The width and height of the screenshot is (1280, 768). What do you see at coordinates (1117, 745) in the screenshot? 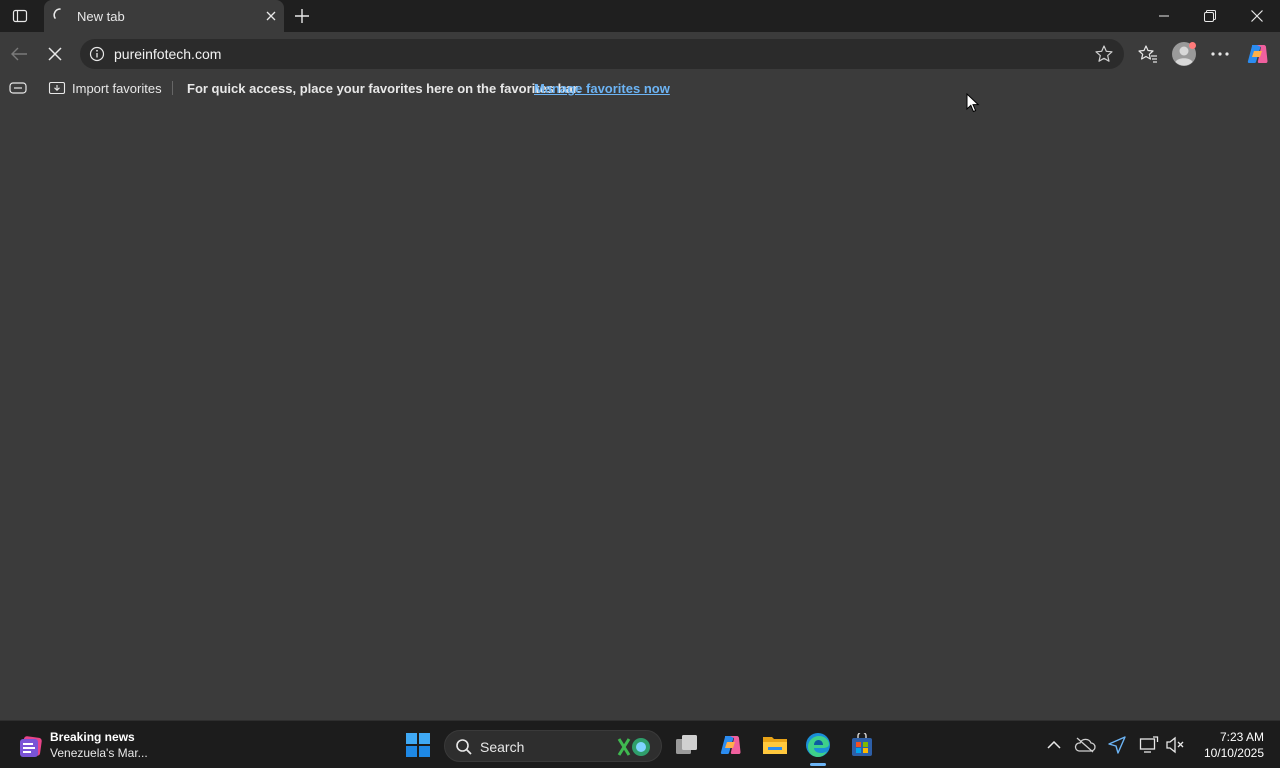
I see `location-icon` at bounding box center [1117, 745].